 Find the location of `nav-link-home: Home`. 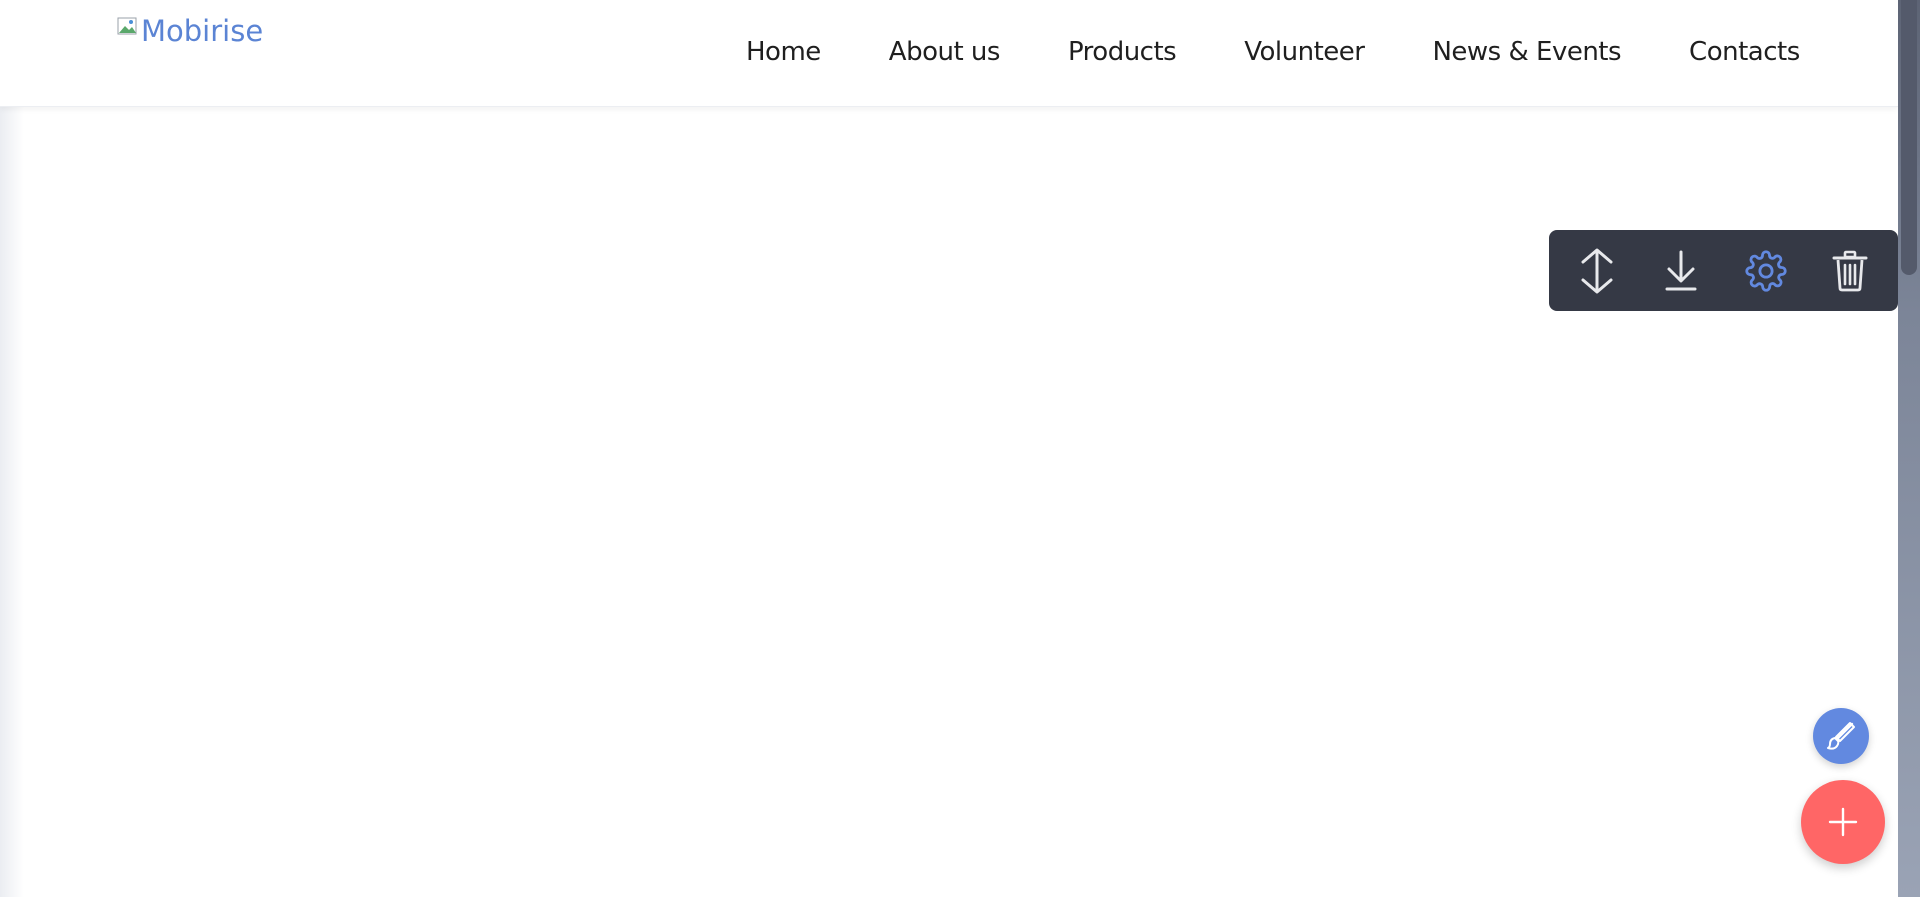

nav-link-home: Home is located at coordinates (783, 52).